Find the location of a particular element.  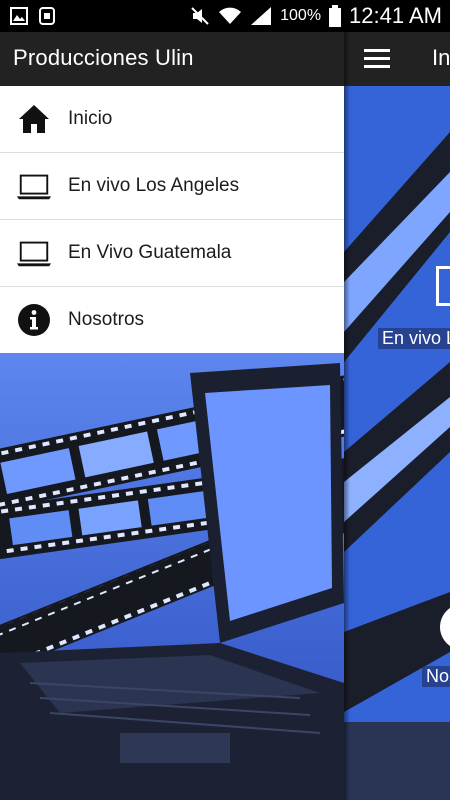

menu-item-en-vivo-los-angeles: En vivo Los Angeles is located at coordinates (172, 186).